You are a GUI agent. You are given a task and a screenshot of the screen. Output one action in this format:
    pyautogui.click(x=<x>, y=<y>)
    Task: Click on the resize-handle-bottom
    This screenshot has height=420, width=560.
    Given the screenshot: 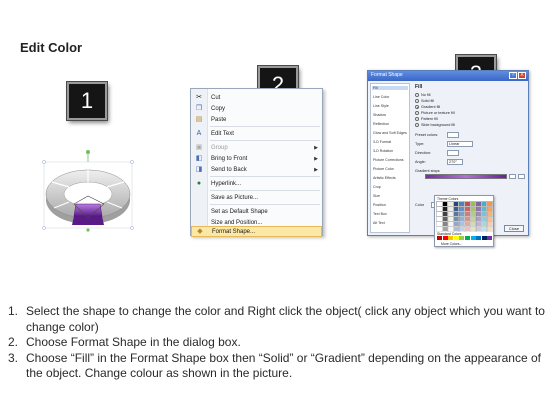 What is the action you would take?
    pyautogui.click(x=88, y=230)
    